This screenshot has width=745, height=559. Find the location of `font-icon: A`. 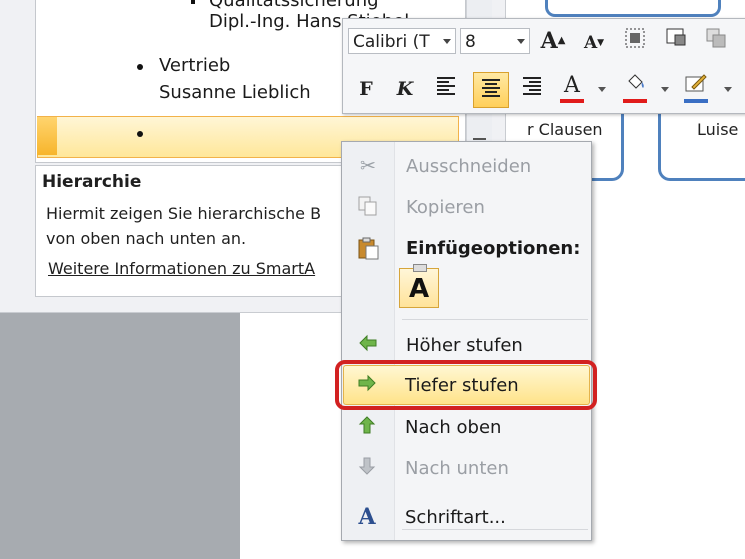

font-icon: A is located at coordinates (367, 517).